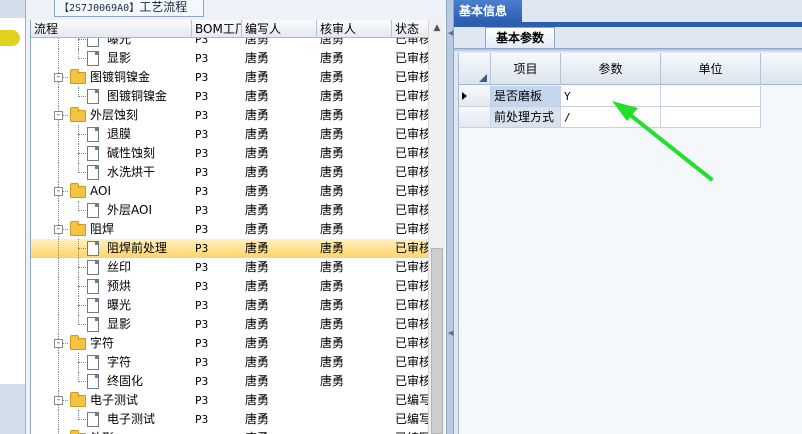  I want to click on process-cell: 外层AOI, so click(111, 210).